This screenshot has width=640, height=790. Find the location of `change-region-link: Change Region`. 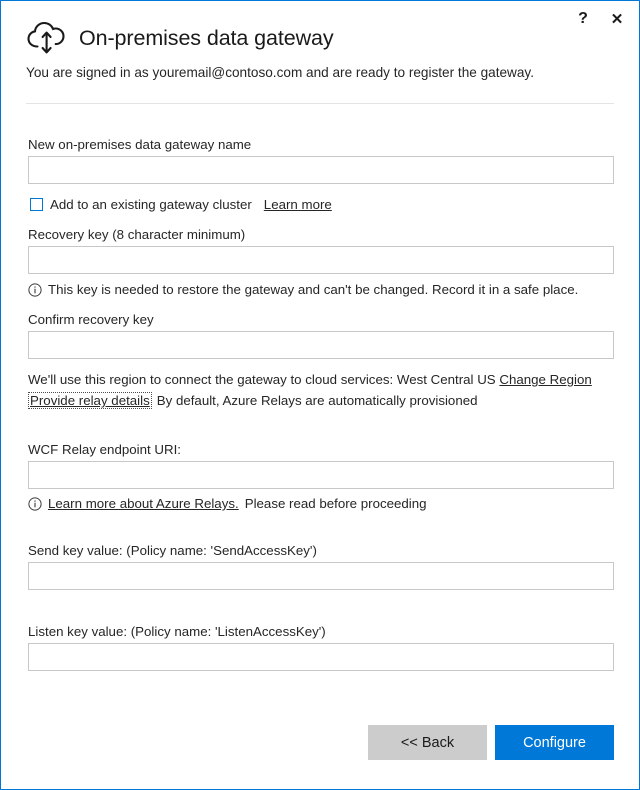

change-region-link: Change Region is located at coordinates (545, 379).